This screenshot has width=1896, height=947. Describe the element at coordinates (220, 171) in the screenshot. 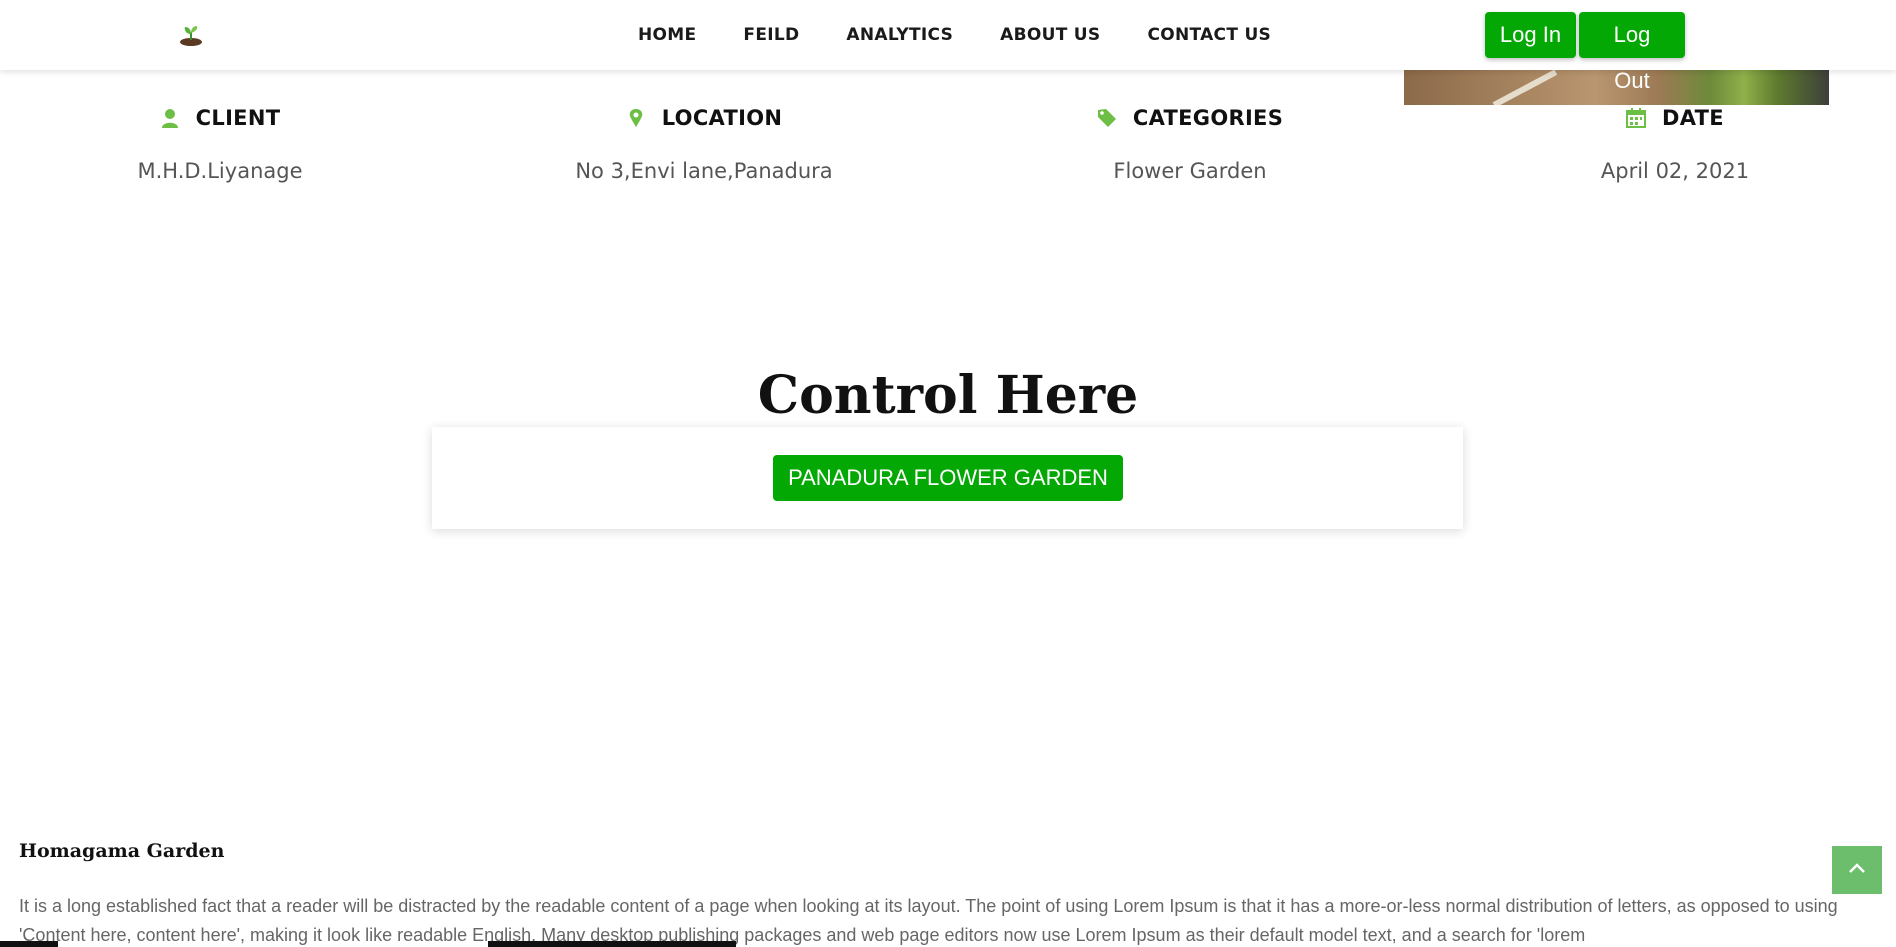

I see `client-value: M.H.D.Liyanage` at that location.